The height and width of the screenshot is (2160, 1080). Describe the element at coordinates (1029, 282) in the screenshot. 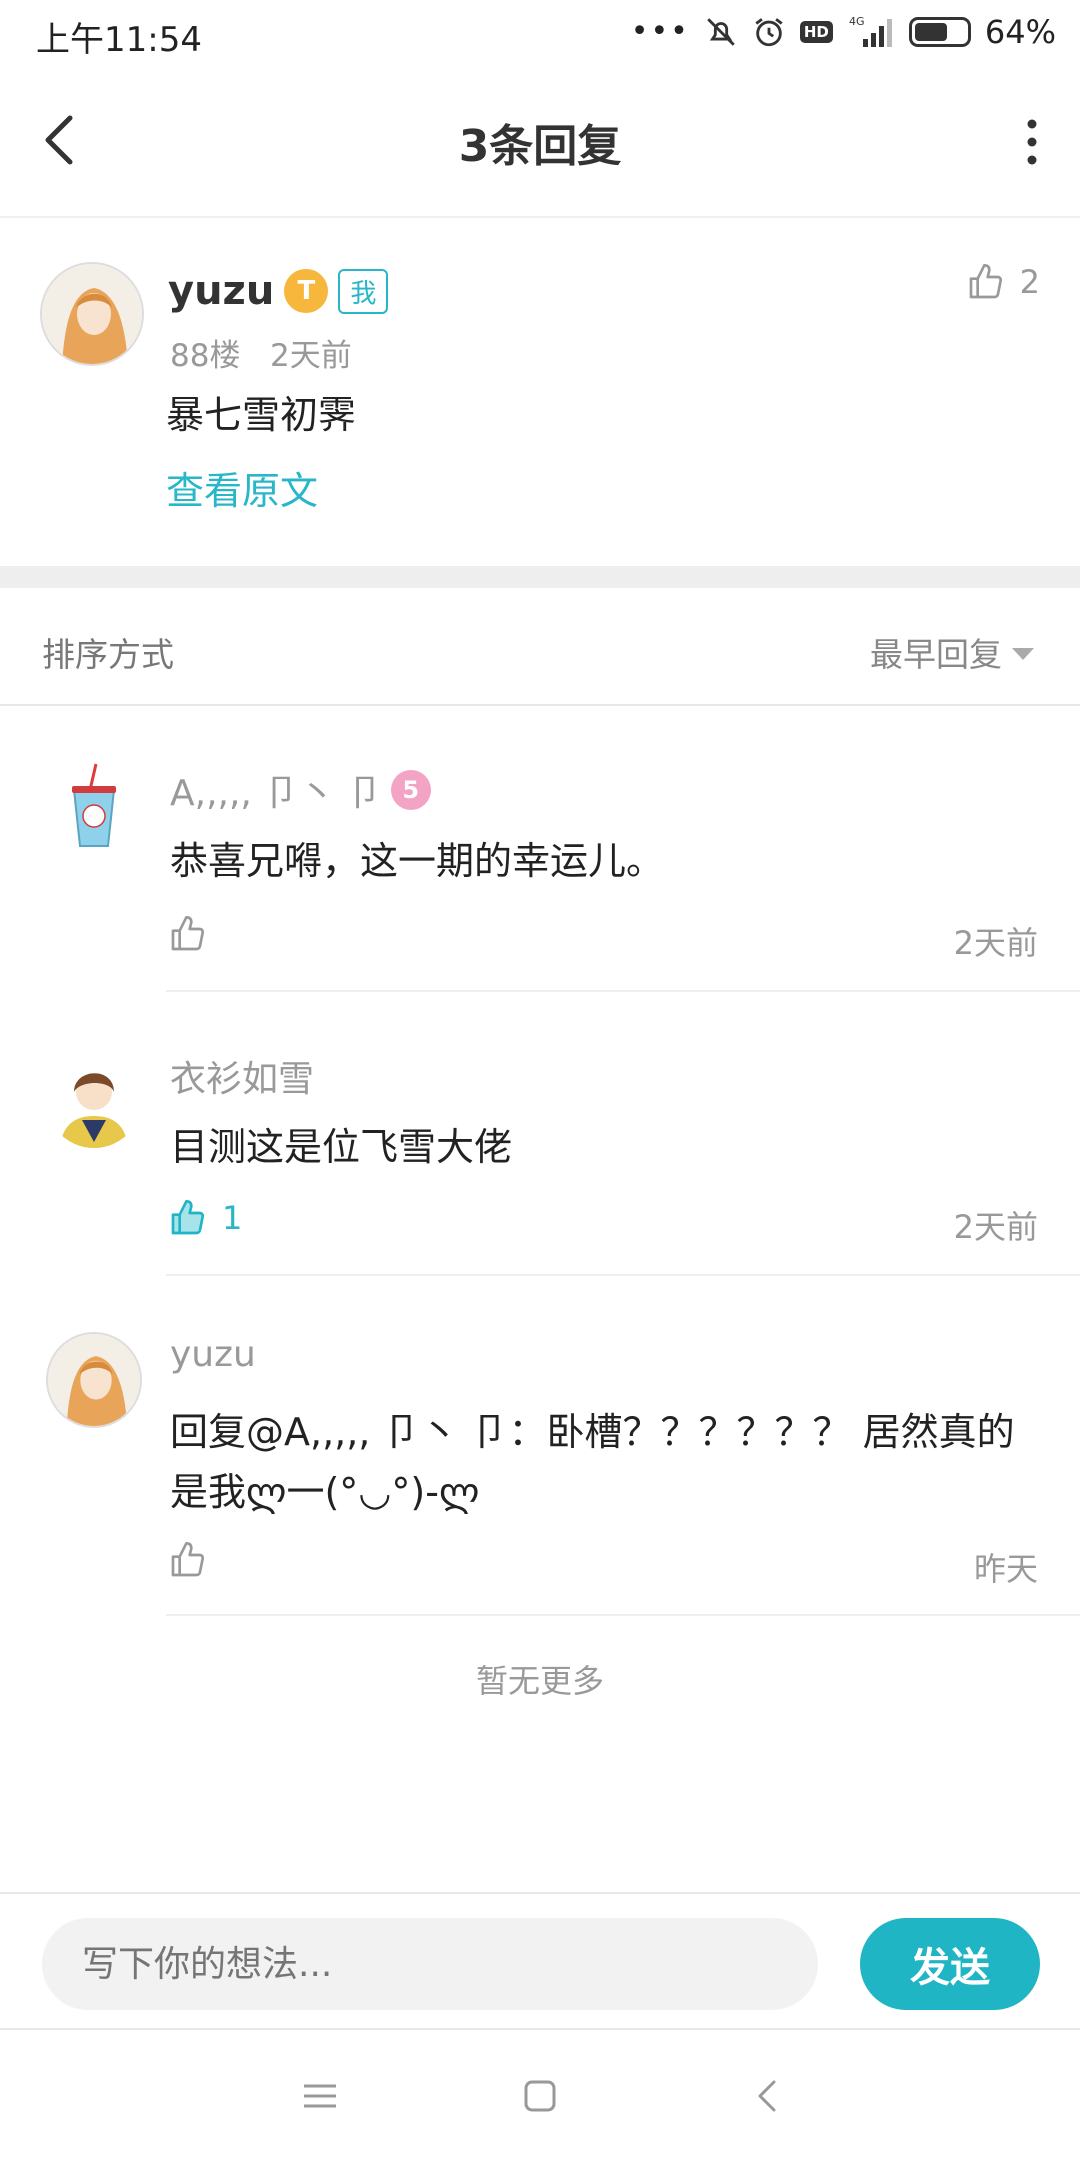

I see `like-count: 2` at that location.